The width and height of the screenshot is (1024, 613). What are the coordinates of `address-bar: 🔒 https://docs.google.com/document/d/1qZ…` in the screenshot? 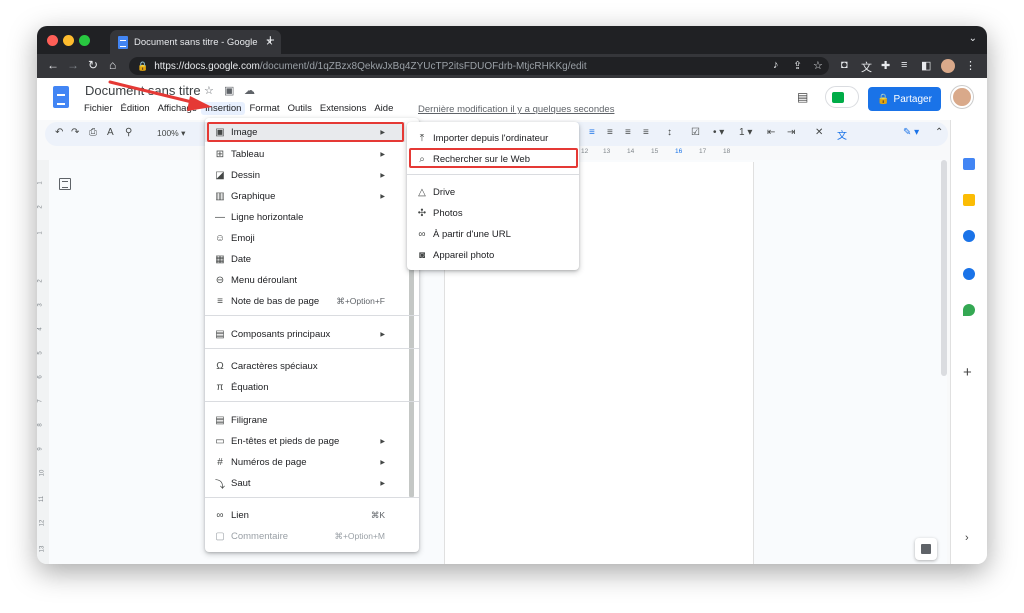 It's located at (479, 66).